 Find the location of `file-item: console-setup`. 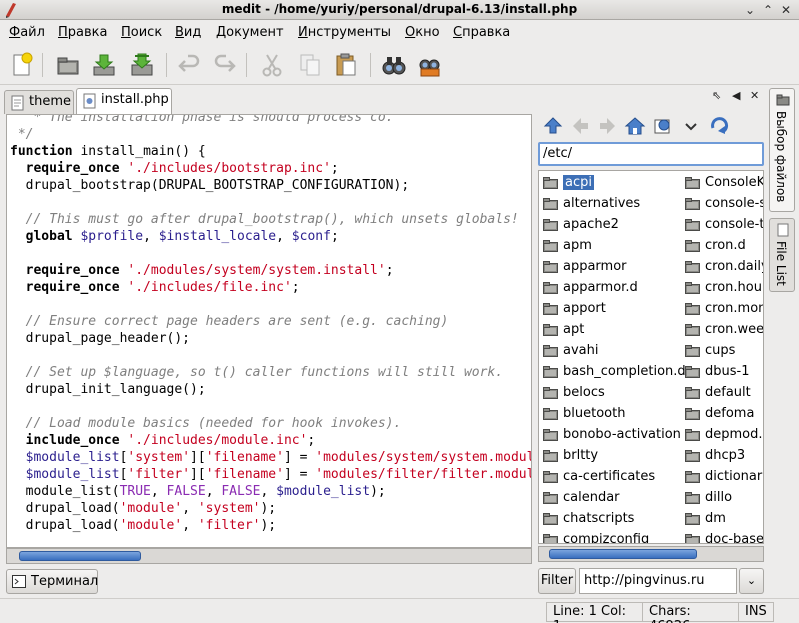

file-item: console-setup is located at coordinates (724, 204).